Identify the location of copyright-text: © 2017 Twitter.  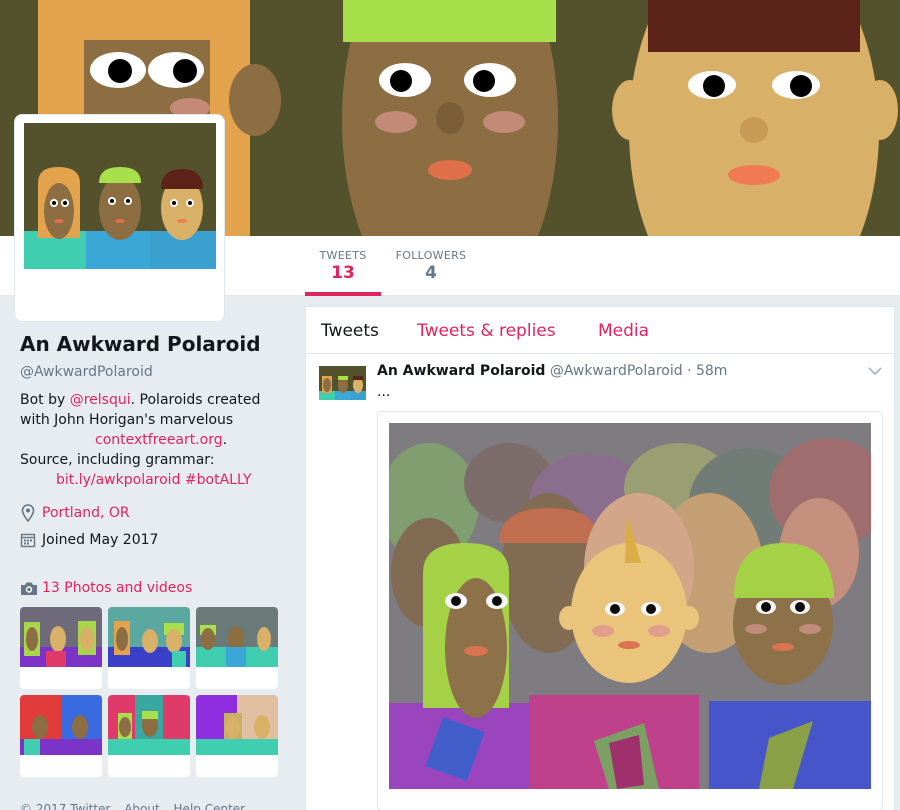
(65, 806).